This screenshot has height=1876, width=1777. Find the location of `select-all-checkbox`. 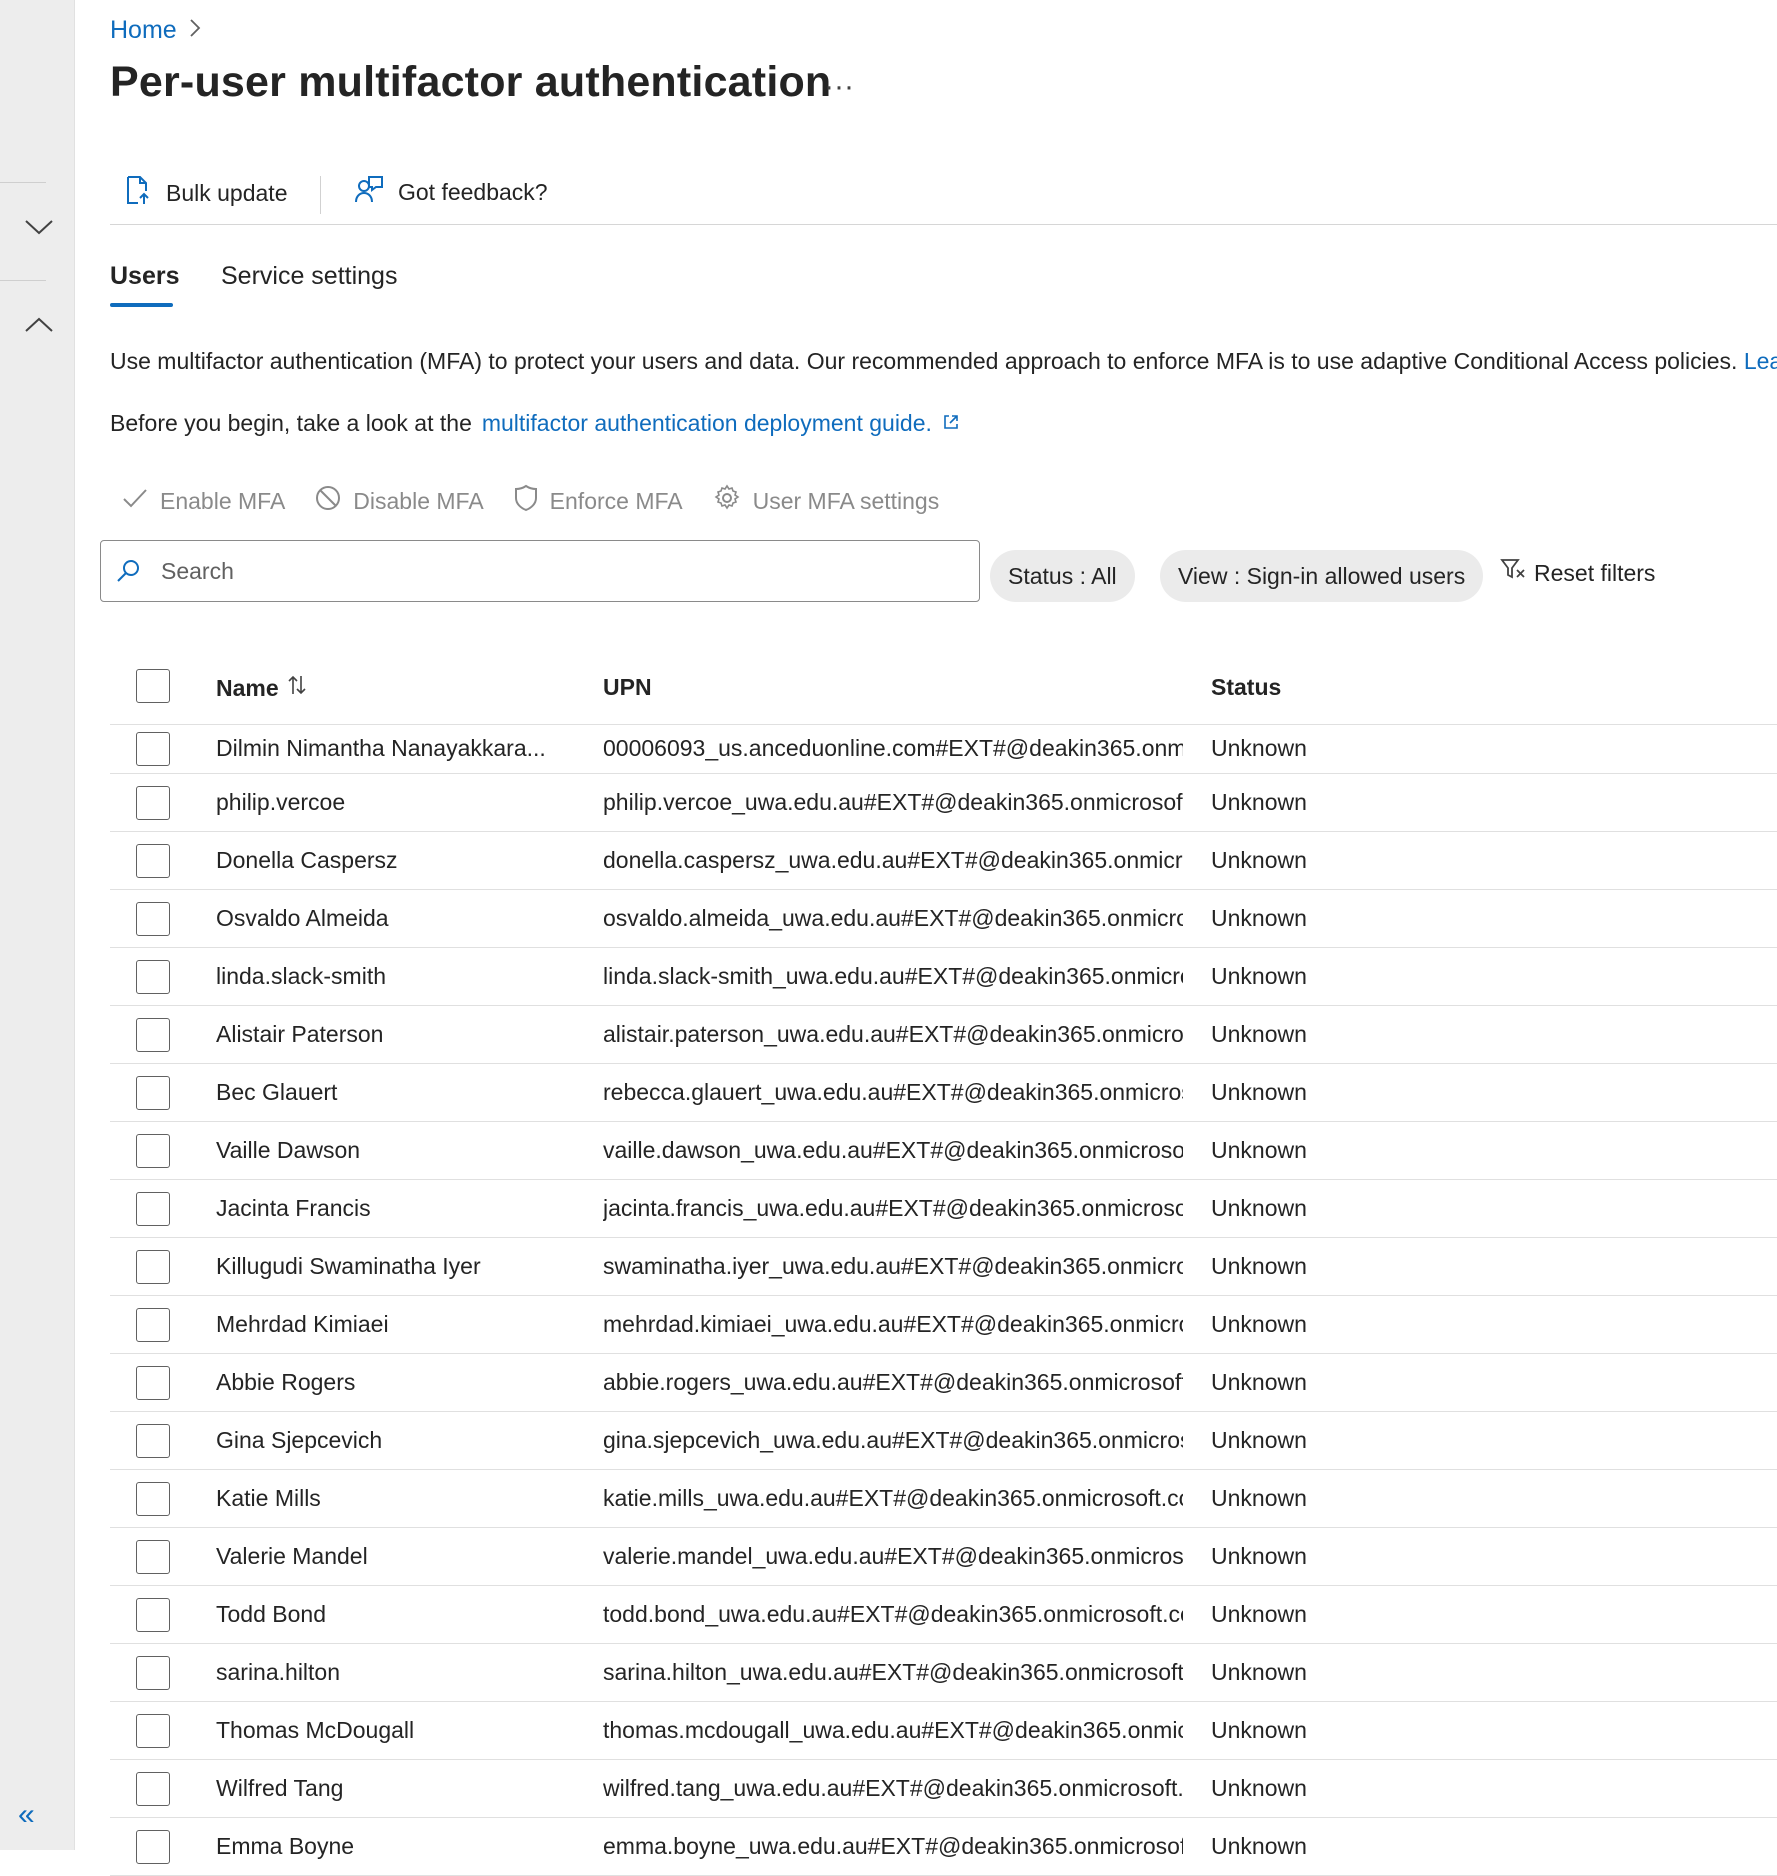

select-all-checkbox is located at coordinates (153, 686).